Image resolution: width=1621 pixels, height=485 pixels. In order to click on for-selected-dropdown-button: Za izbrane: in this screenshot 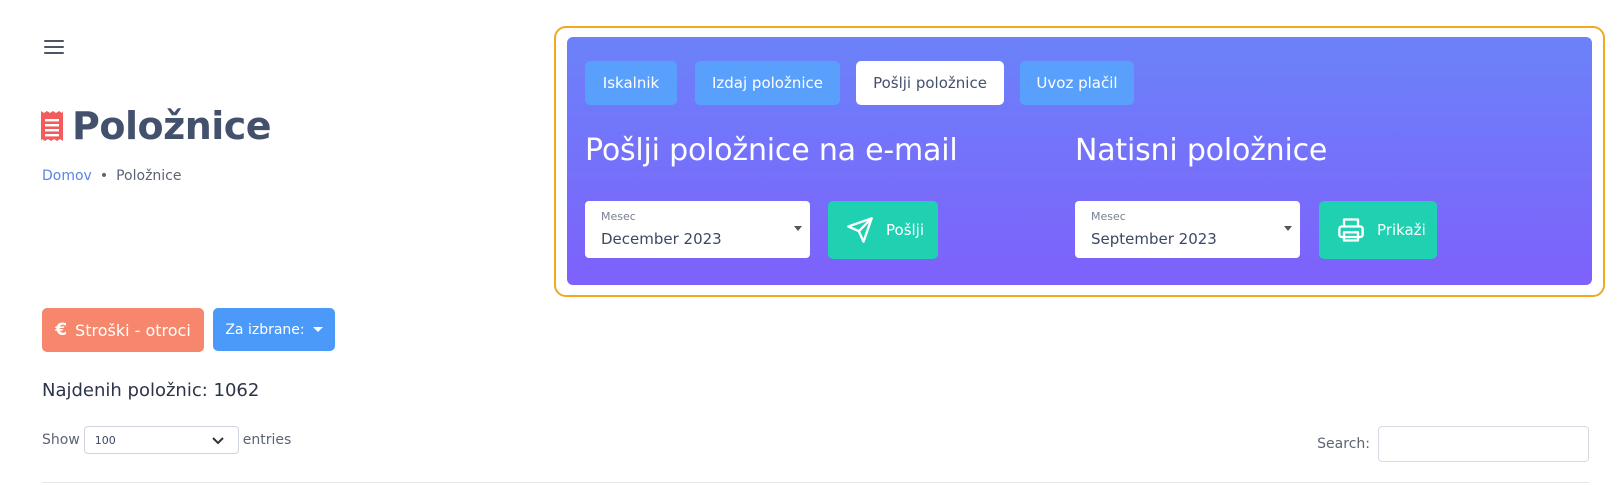, I will do `click(274, 329)`.